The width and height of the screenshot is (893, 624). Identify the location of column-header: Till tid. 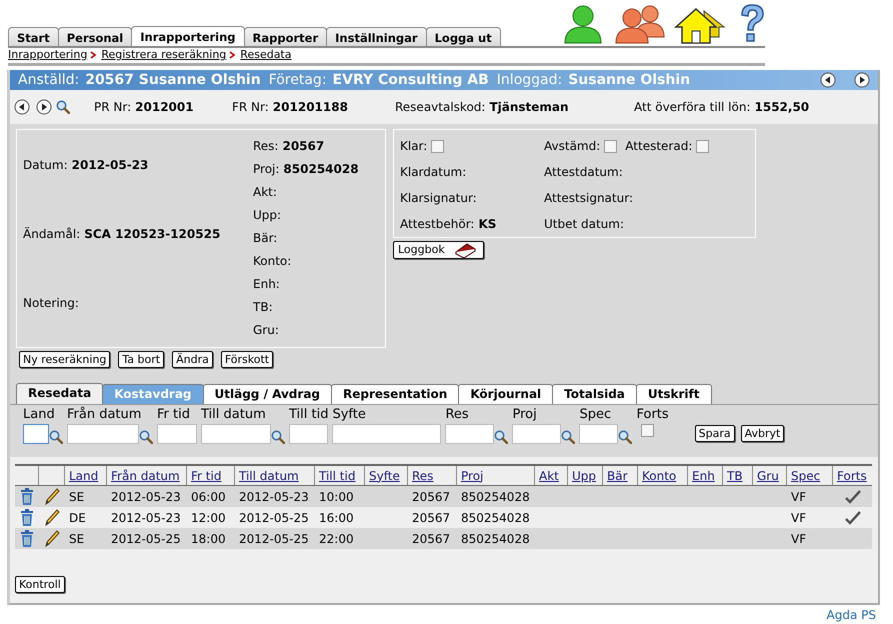
(337, 475).